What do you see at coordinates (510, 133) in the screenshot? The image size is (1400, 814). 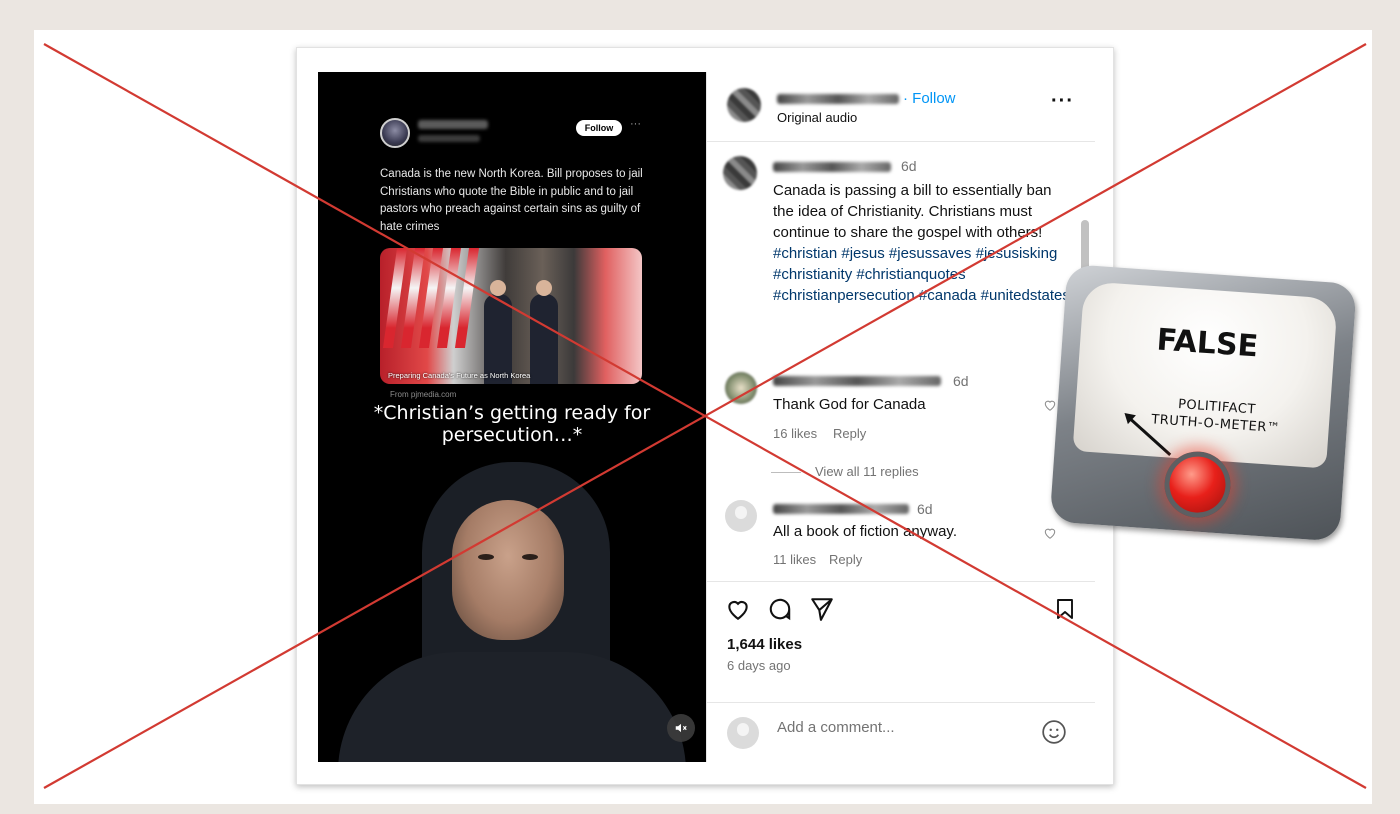 I see `tweet-header: Follow ···` at bounding box center [510, 133].